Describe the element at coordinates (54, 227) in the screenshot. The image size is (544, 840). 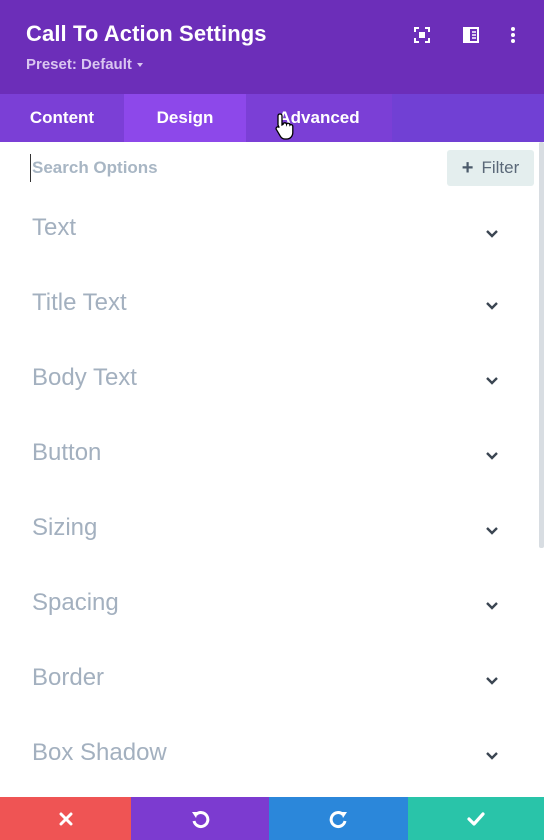
I see `toggle-label: Text` at that location.